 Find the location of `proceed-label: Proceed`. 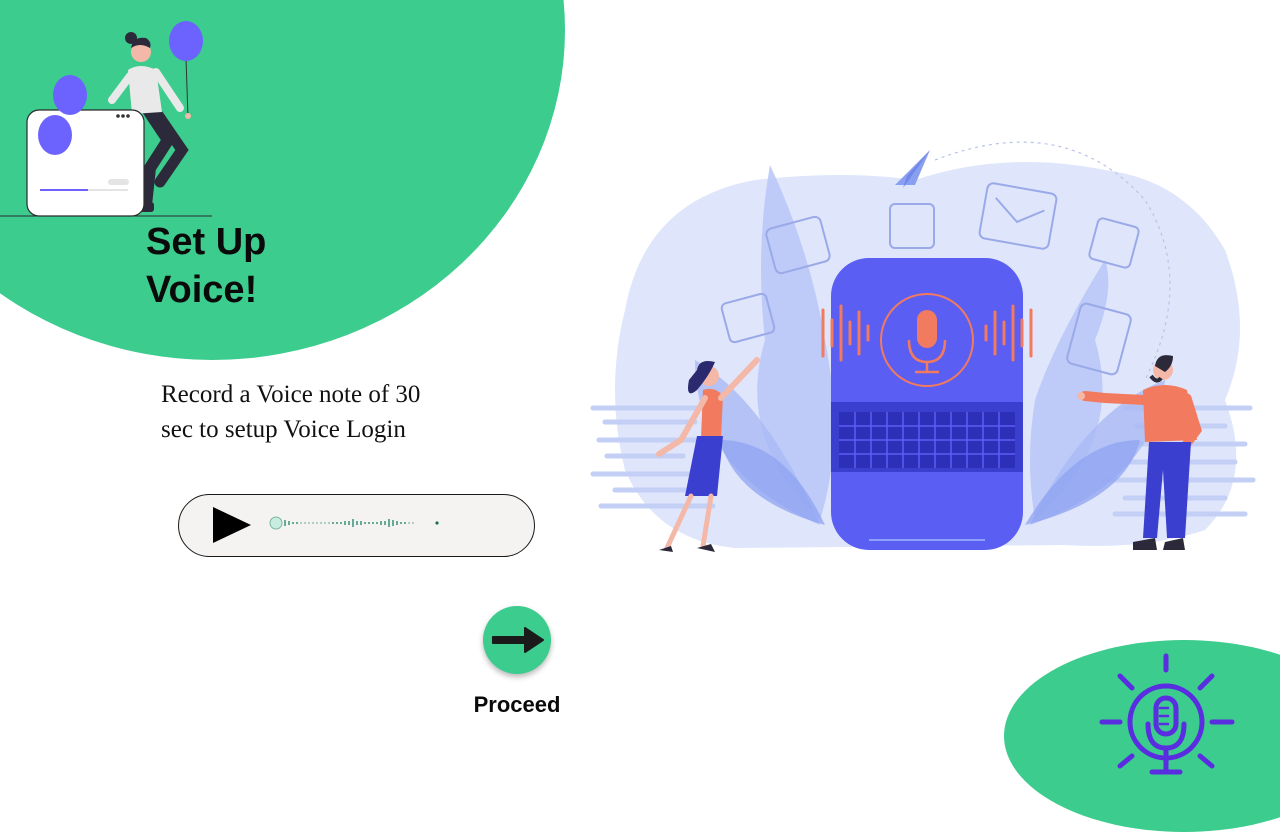

proceed-label: Proceed is located at coordinates (517, 704).